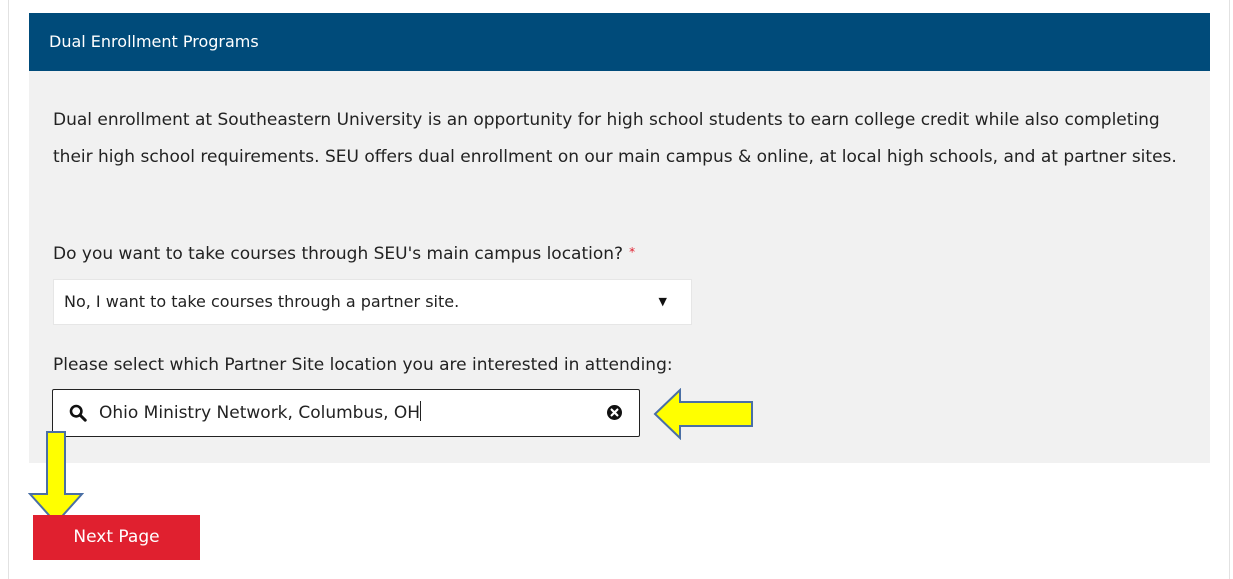  What do you see at coordinates (421, 411) in the screenshot?
I see `text-cursor` at bounding box center [421, 411].